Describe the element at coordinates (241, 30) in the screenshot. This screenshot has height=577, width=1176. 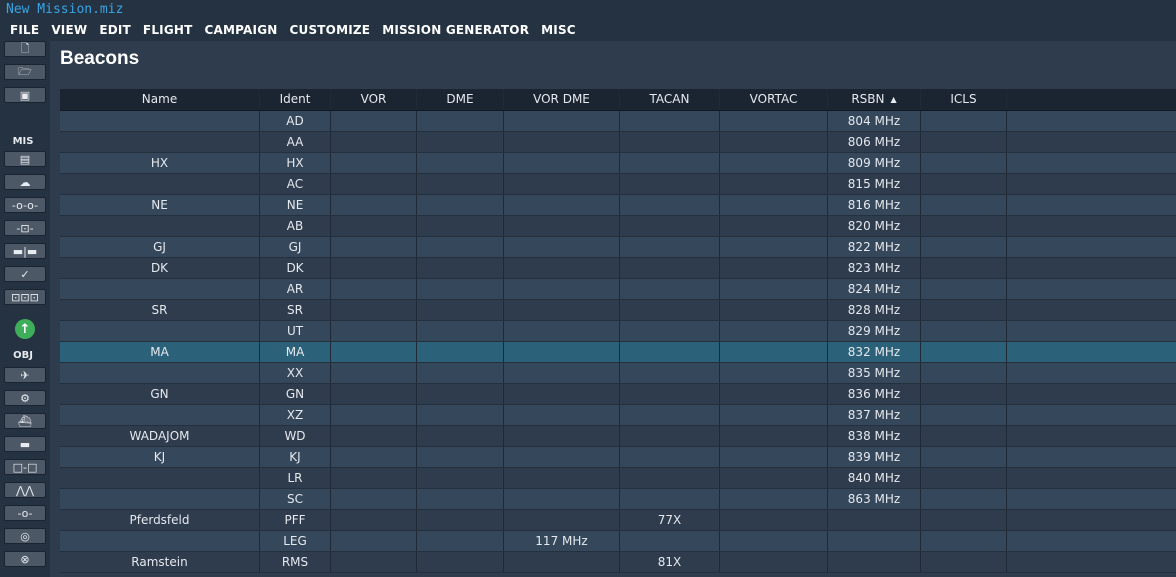
I see `menu-campaign: CAMPAIGN` at that location.